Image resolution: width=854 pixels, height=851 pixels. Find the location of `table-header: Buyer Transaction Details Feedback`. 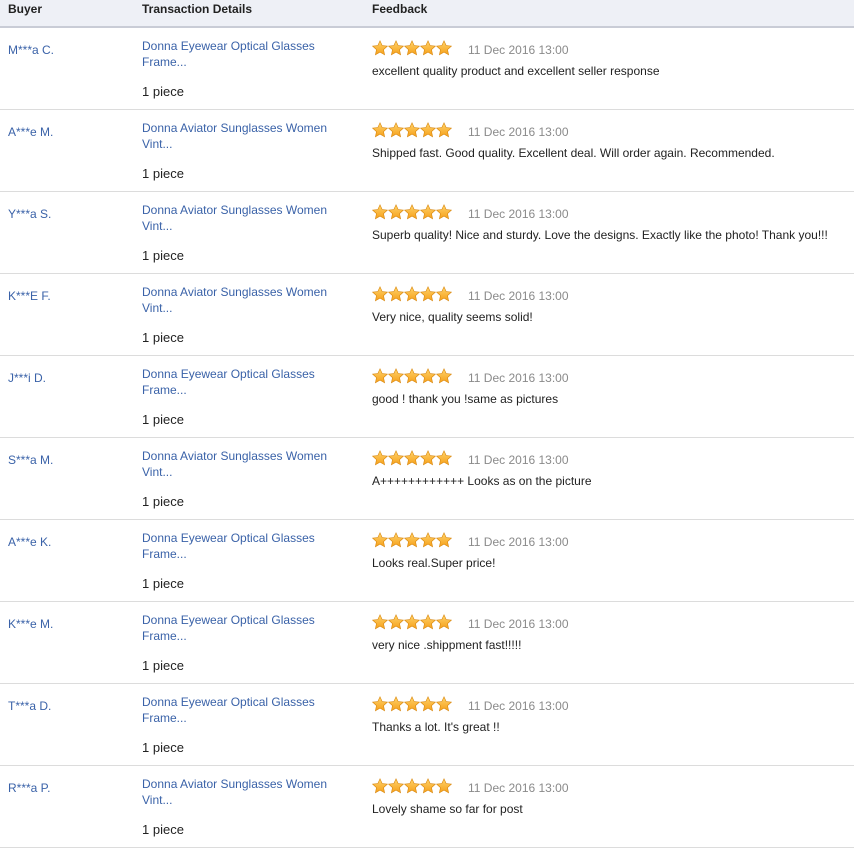

table-header: Buyer Transaction Details Feedback is located at coordinates (427, 14).